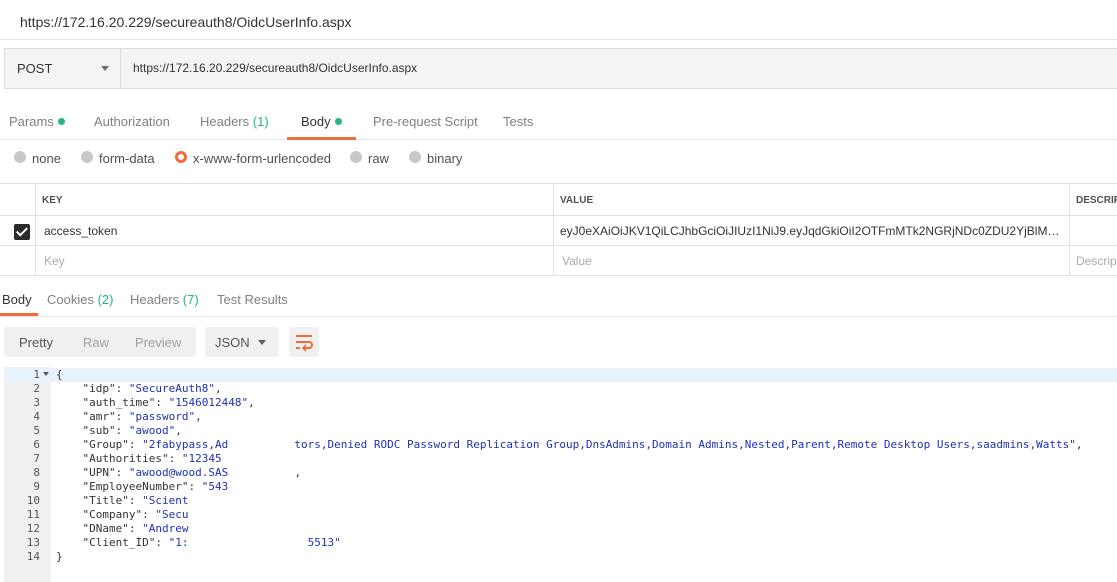 The height and width of the screenshot is (582, 1117). What do you see at coordinates (560, 403) in the screenshot?
I see `code-line: 3 "auth_time": "1546012448",` at bounding box center [560, 403].